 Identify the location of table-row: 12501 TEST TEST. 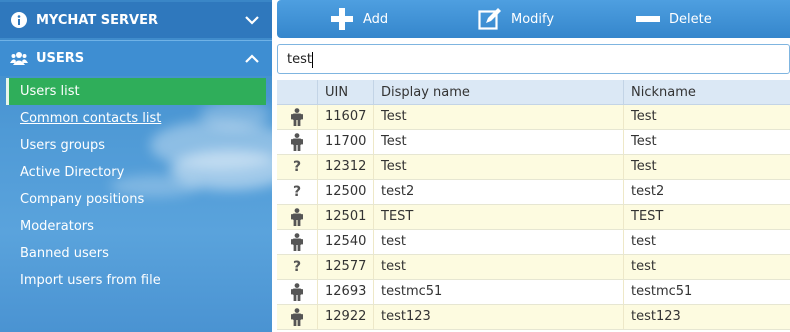
(533, 217).